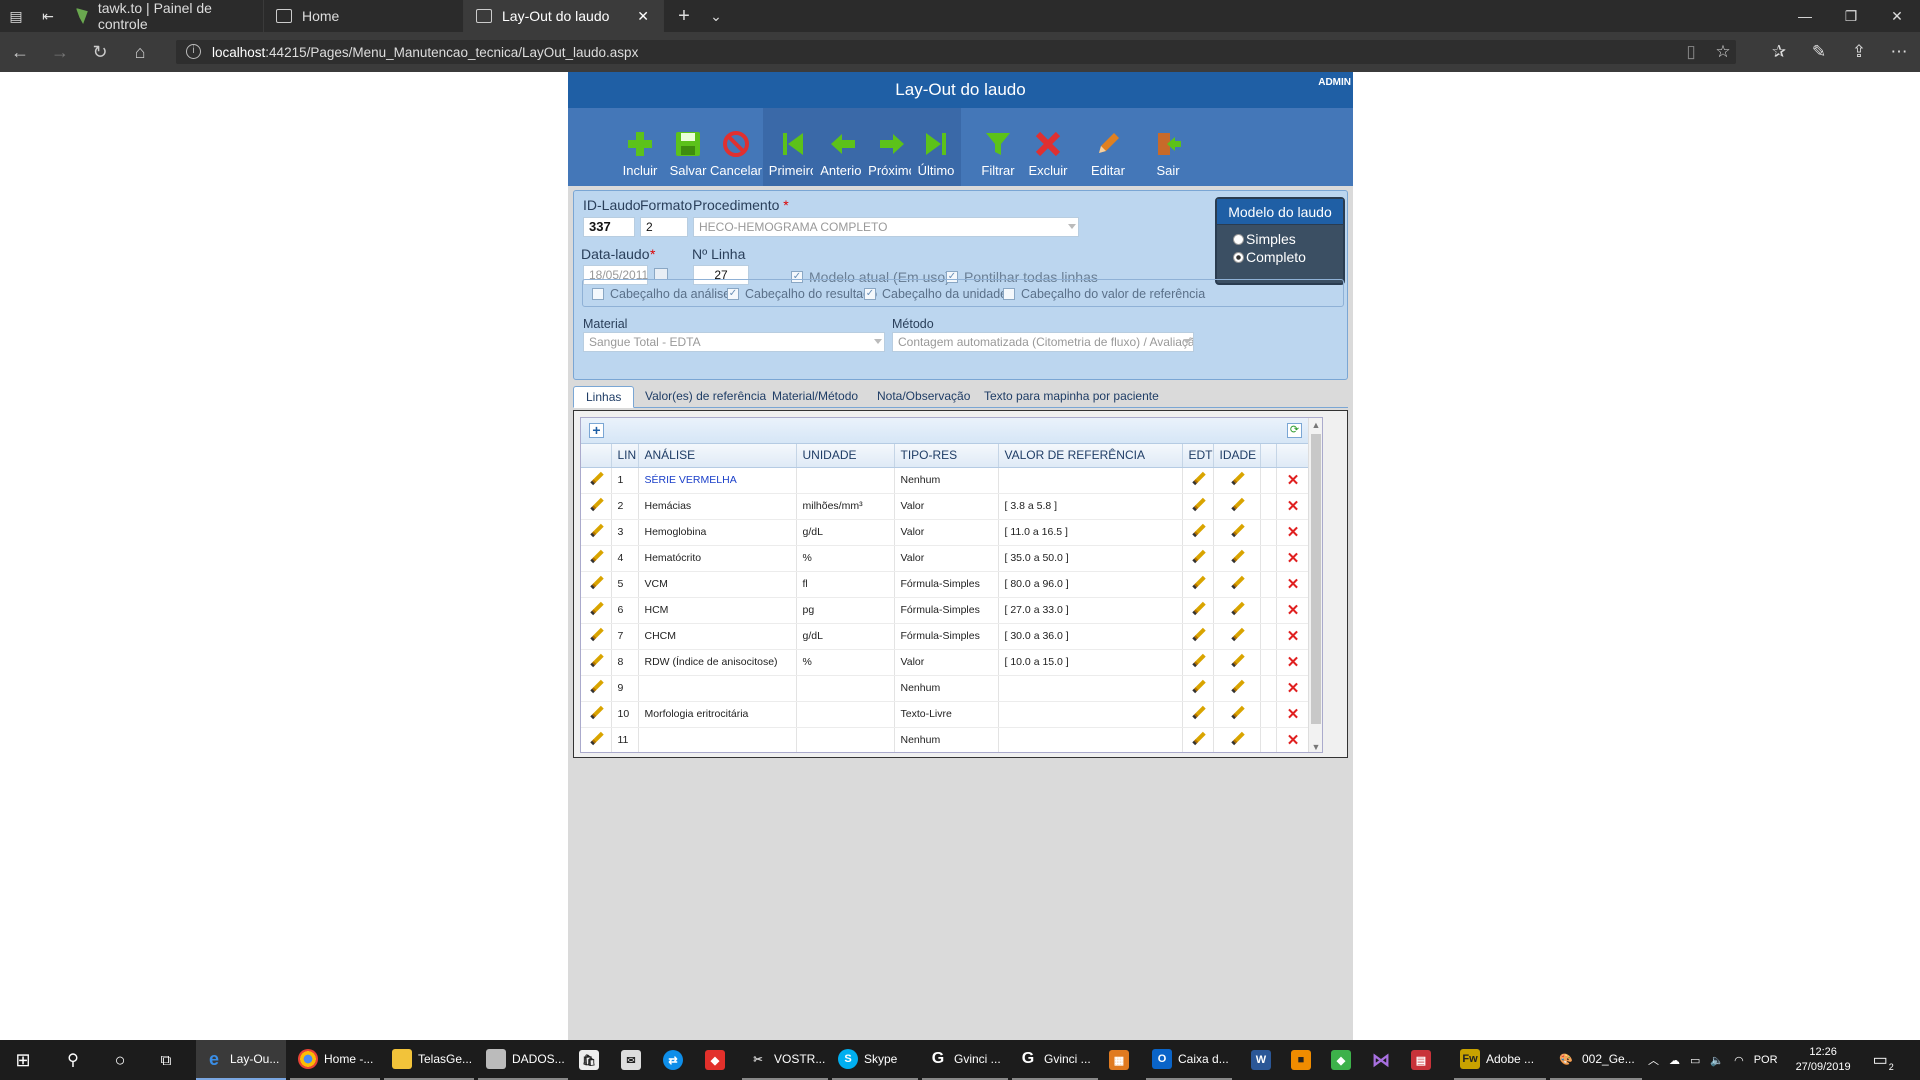 The image size is (1920, 1080). What do you see at coordinates (1851, 16) in the screenshot?
I see `restore-icon: ❐` at bounding box center [1851, 16].